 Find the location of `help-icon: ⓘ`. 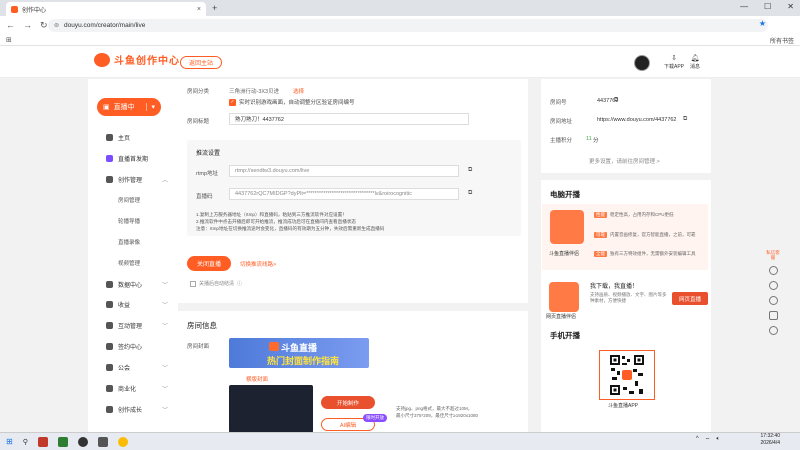

help-icon: ⓘ is located at coordinates (239, 283).